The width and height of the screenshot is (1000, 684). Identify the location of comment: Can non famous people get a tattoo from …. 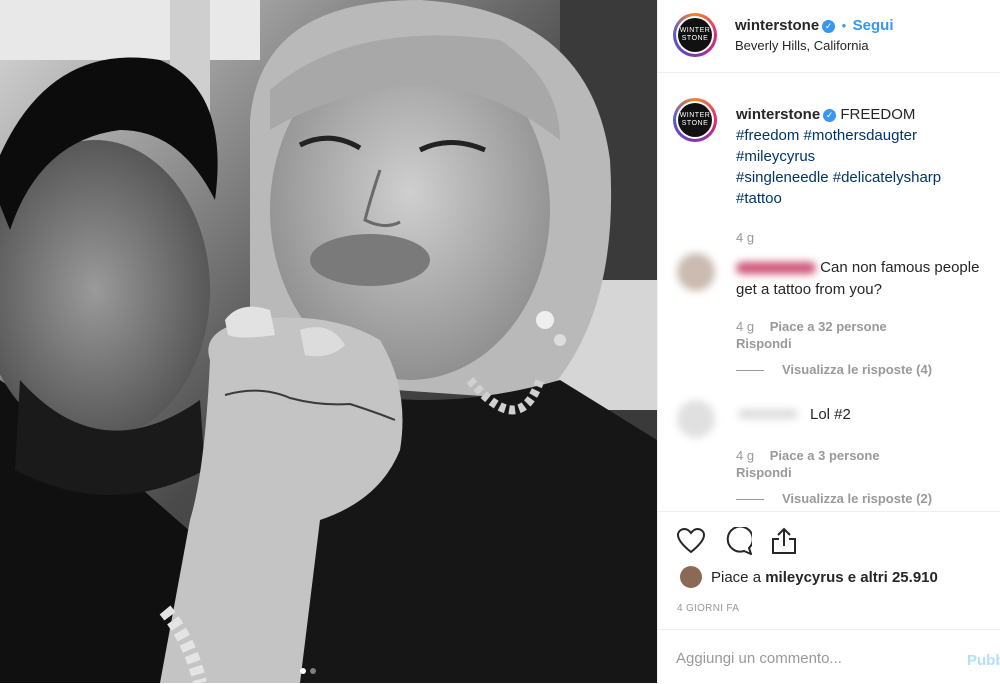
(863, 279).